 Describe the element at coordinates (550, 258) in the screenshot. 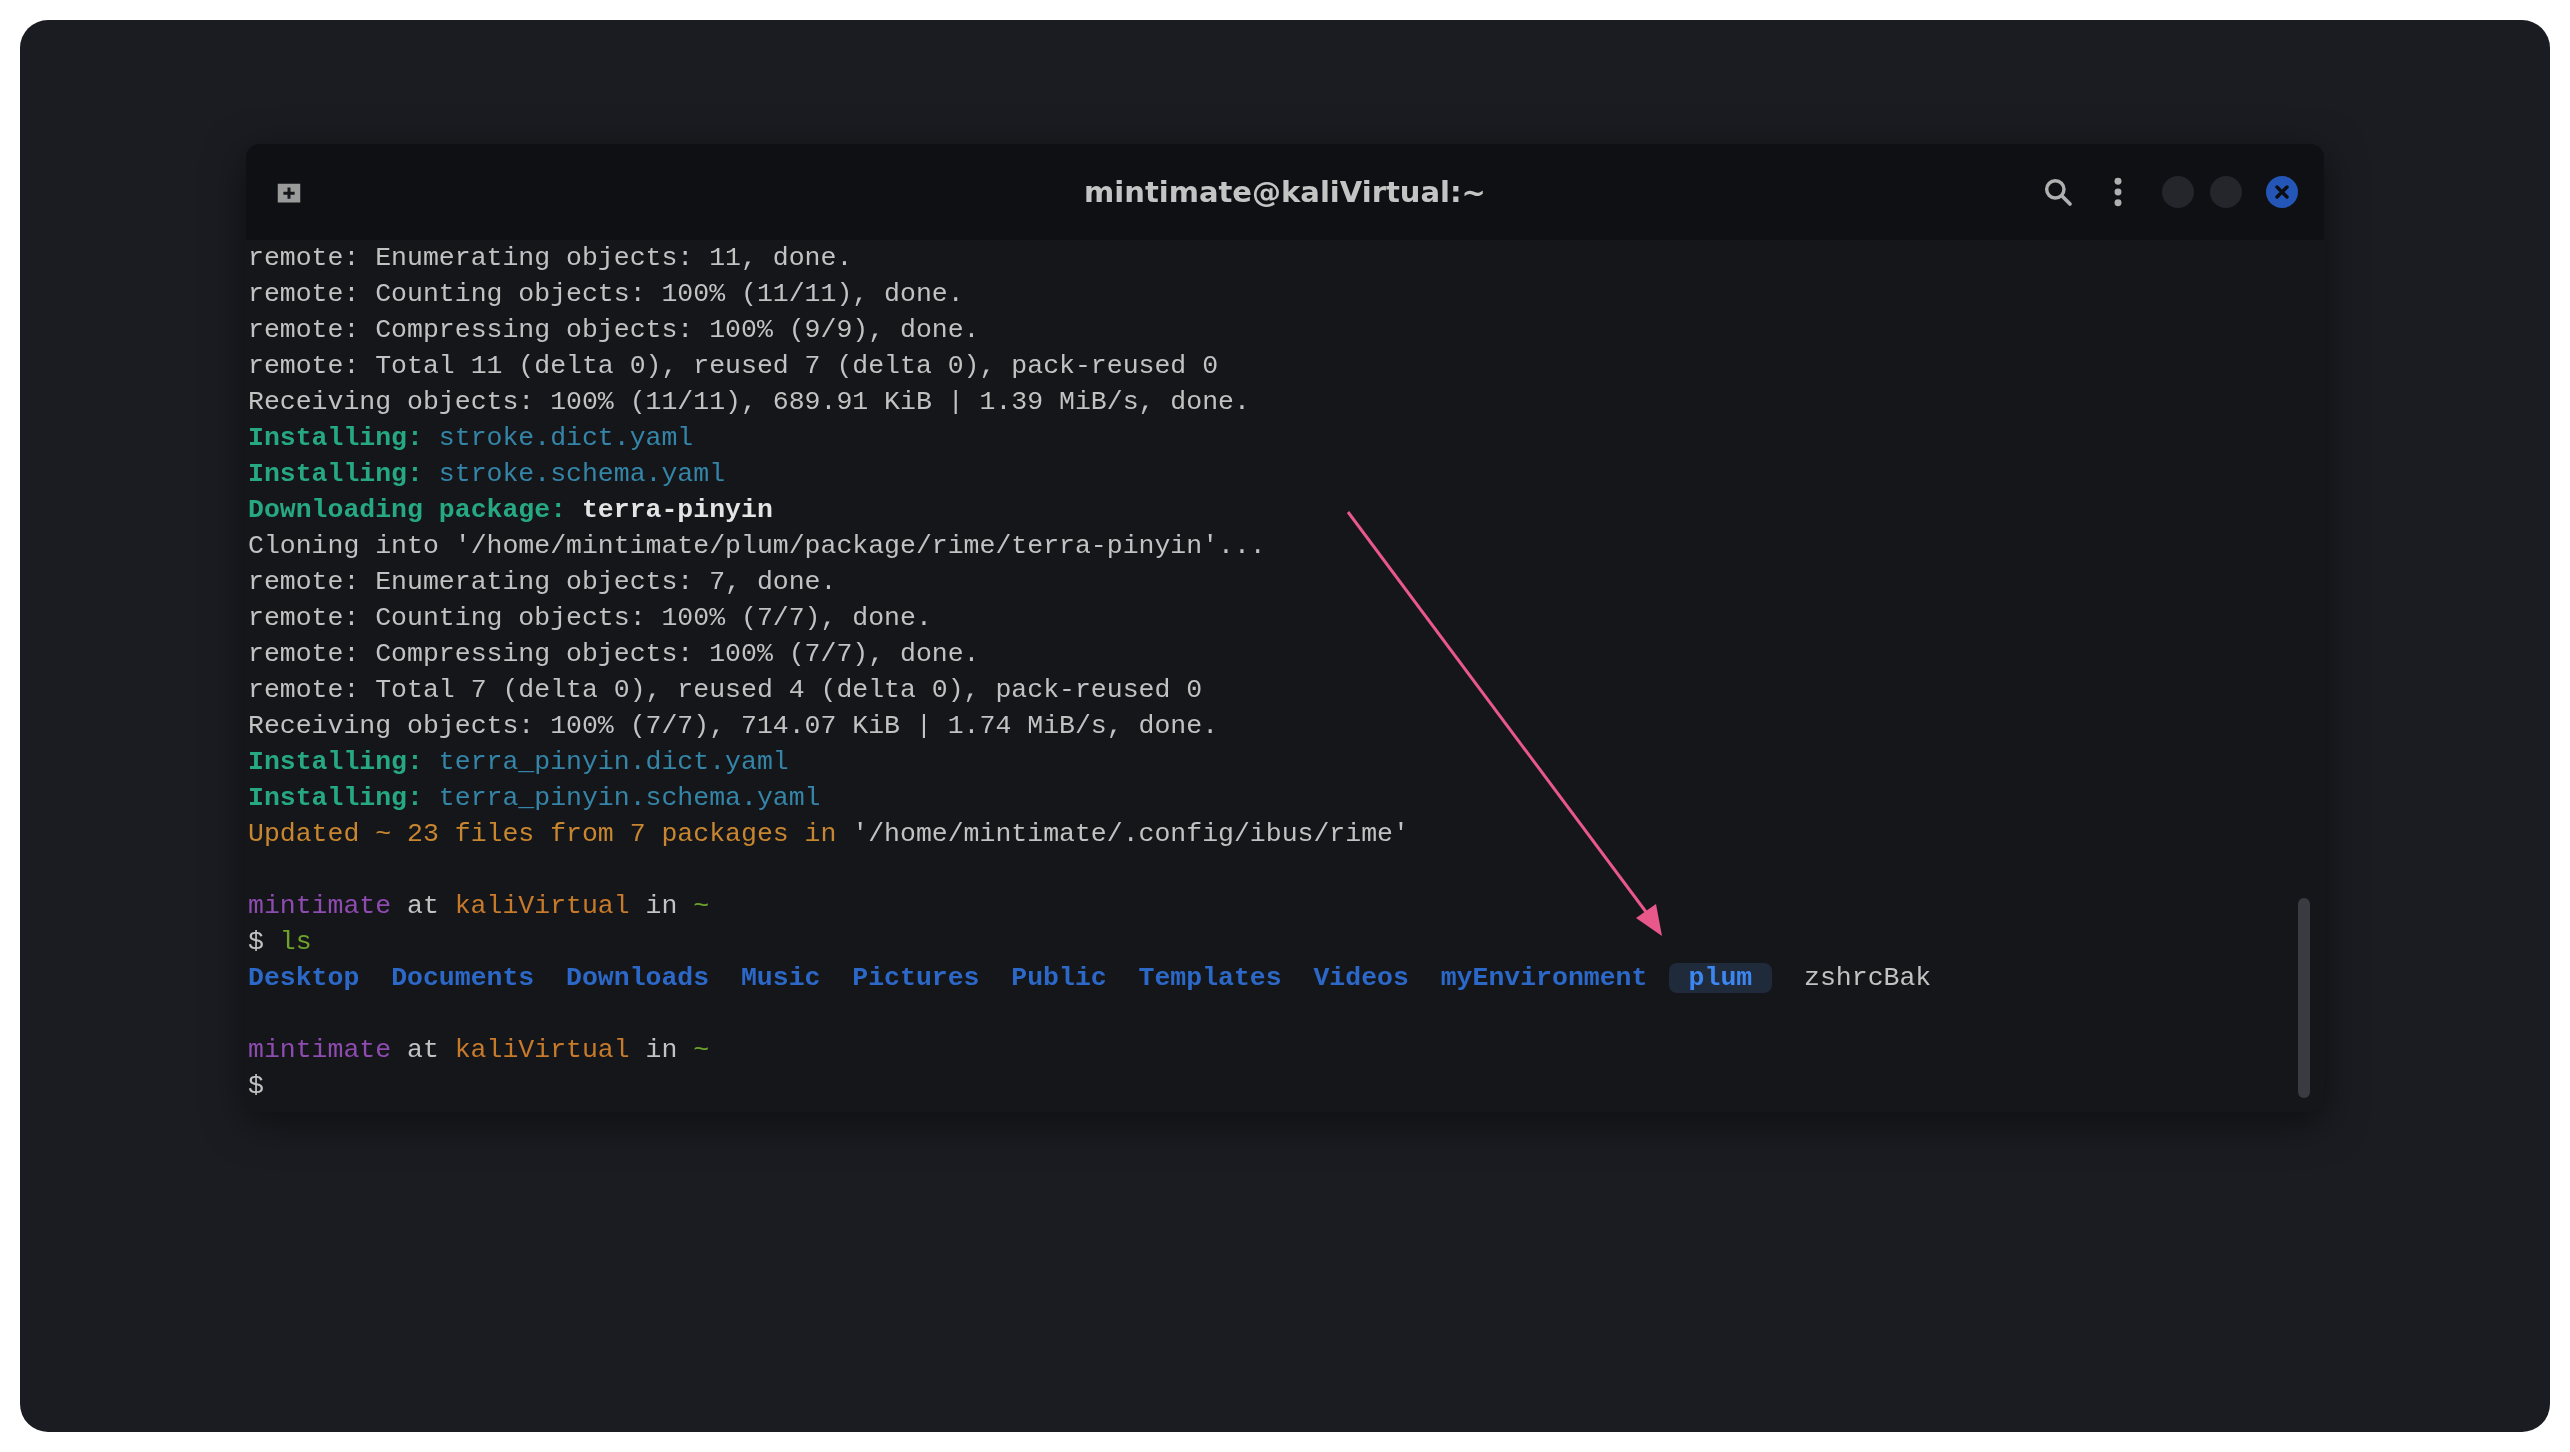

I see `output-text: remote: Enumerating objects: 11, done.` at that location.